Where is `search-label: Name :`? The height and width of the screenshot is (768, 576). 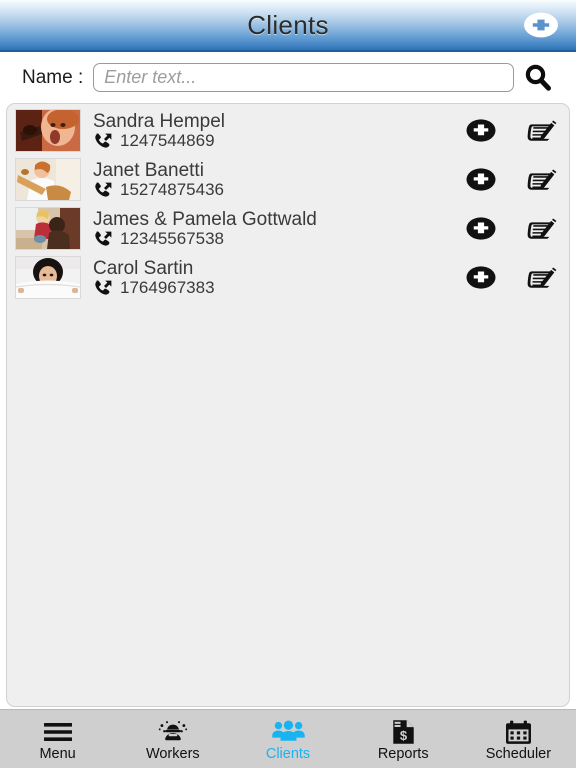 search-label: Name : is located at coordinates (53, 77).